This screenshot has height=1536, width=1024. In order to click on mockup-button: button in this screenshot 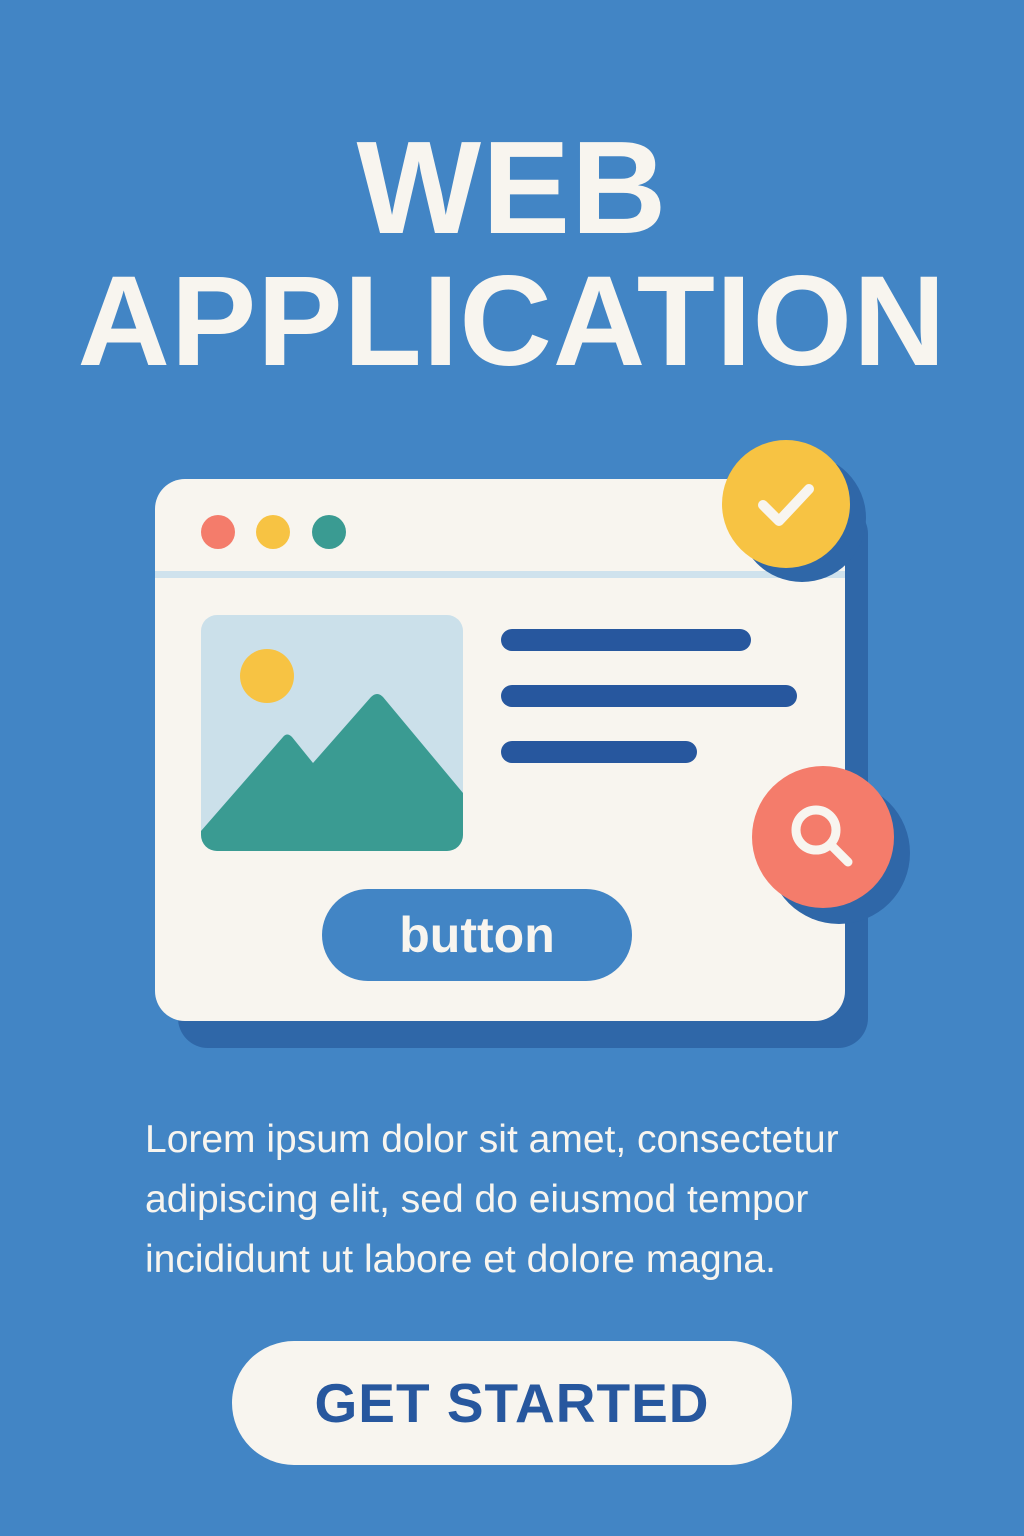, I will do `click(477, 935)`.